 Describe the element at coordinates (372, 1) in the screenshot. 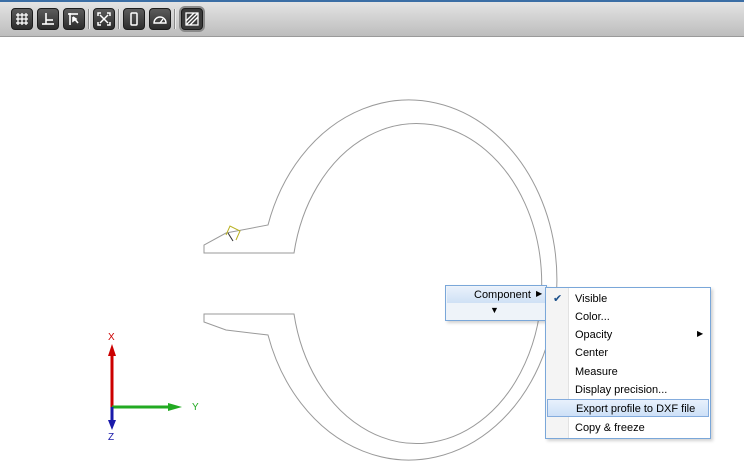

I see `window-top-accent` at that location.